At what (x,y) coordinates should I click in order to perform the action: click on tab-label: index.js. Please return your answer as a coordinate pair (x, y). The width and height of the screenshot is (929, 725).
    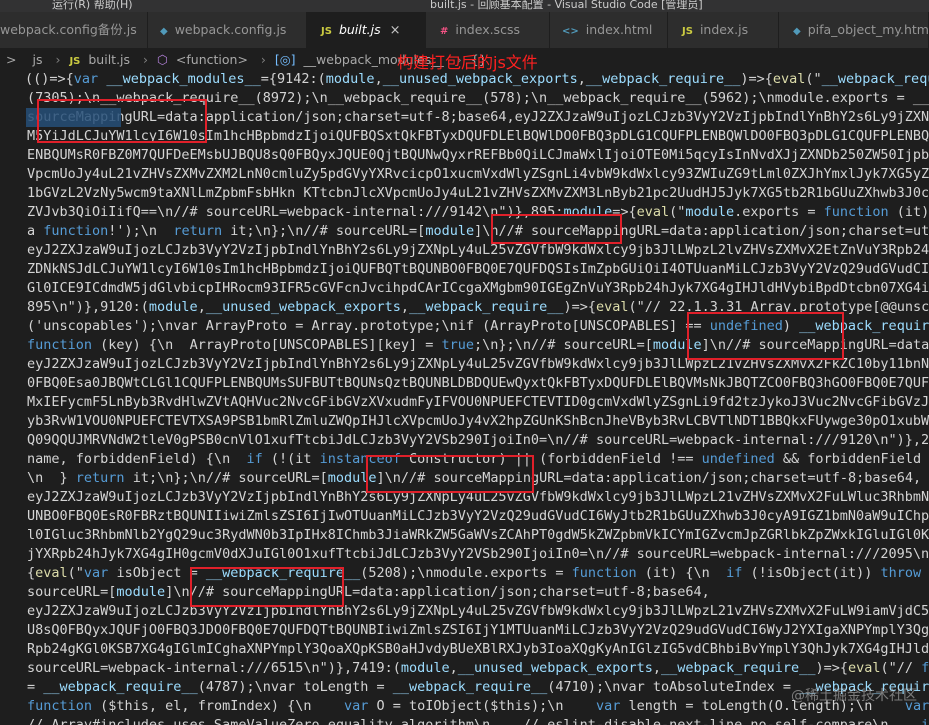
    Looking at the image, I should click on (724, 29).